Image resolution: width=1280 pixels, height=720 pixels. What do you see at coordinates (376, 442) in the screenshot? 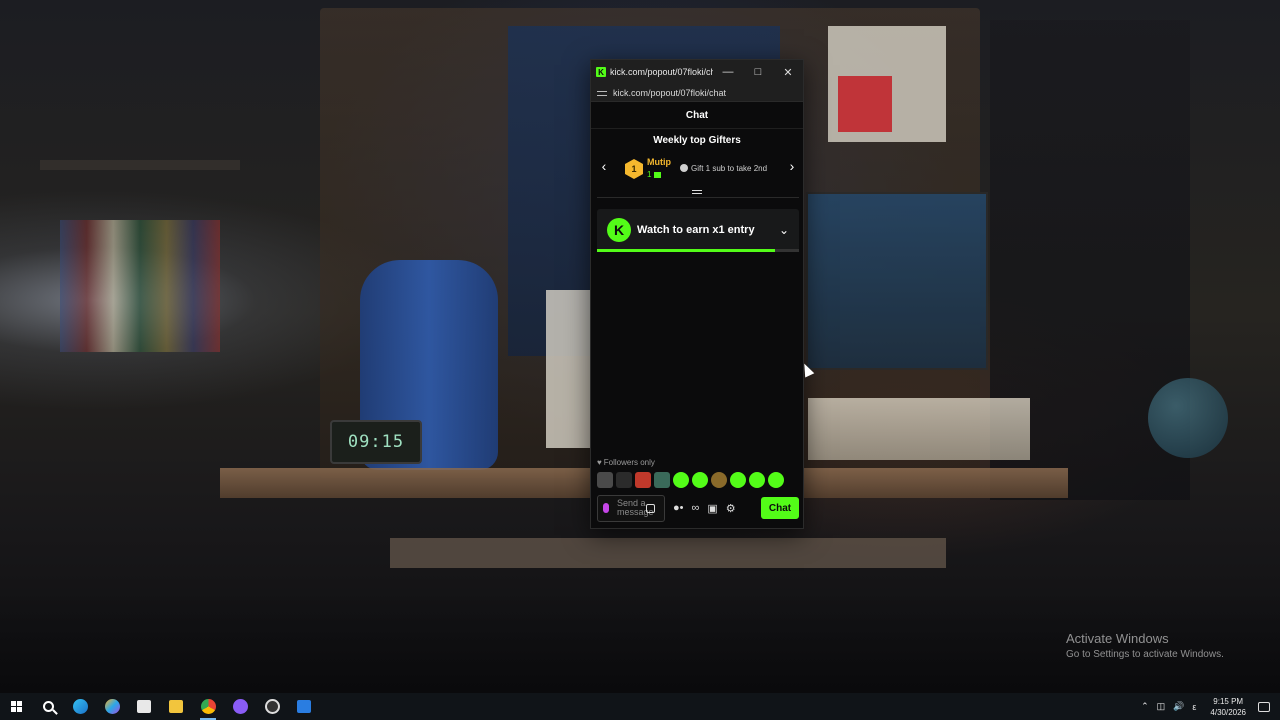
I see `wallpaper-clock: 09:15` at bounding box center [376, 442].